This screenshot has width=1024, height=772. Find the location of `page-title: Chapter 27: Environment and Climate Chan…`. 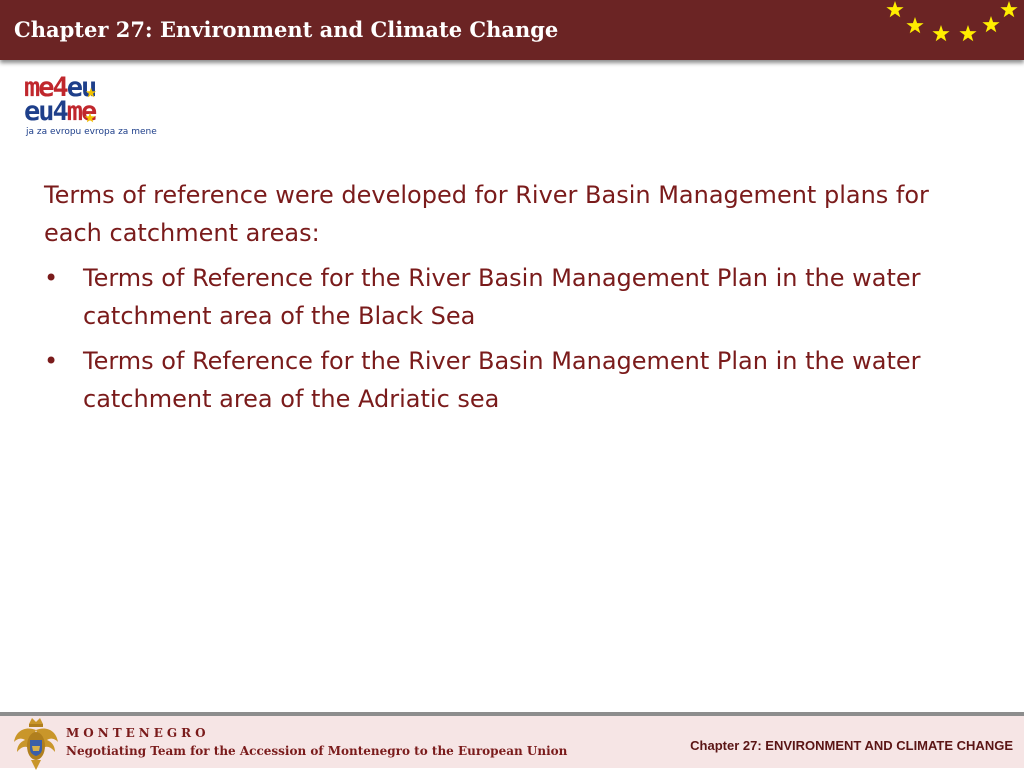

page-title: Chapter 27: Environment and Climate Chan… is located at coordinates (286, 29).